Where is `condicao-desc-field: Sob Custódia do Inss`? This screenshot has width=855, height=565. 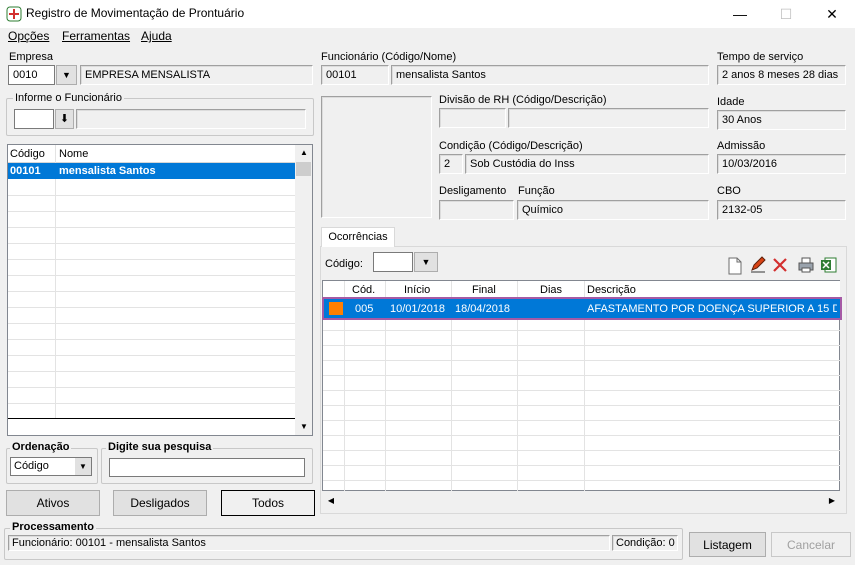
condicao-desc-field: Sob Custódia do Inss is located at coordinates (587, 164).